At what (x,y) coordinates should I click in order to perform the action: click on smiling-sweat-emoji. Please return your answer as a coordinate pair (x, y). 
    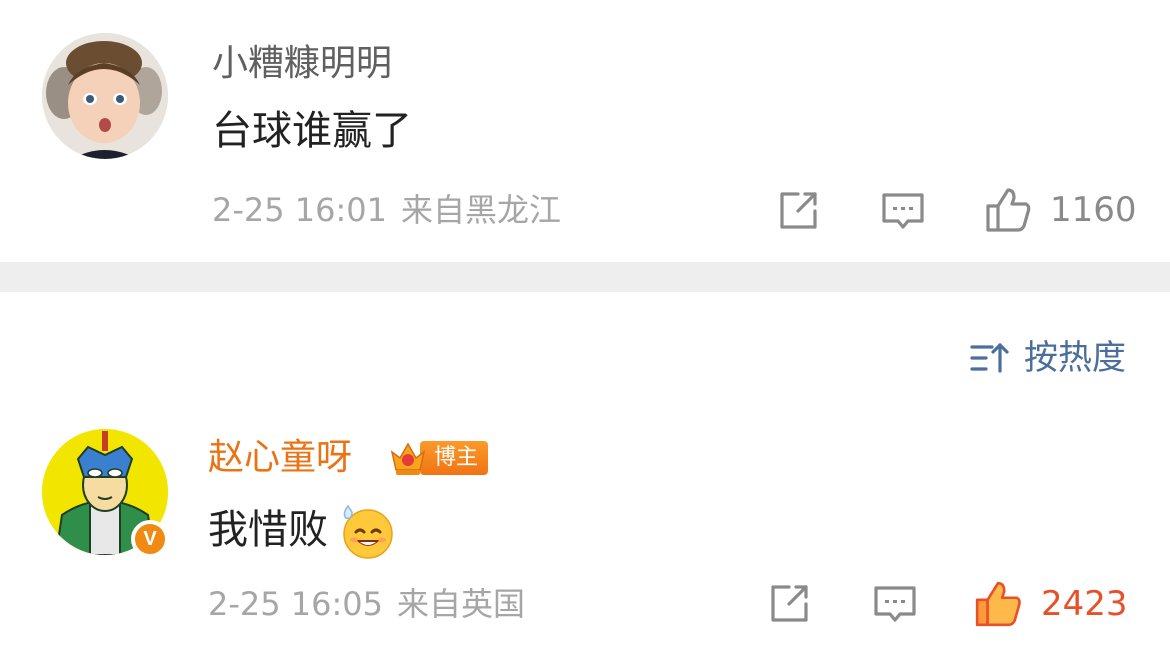
    Looking at the image, I should click on (368, 531).